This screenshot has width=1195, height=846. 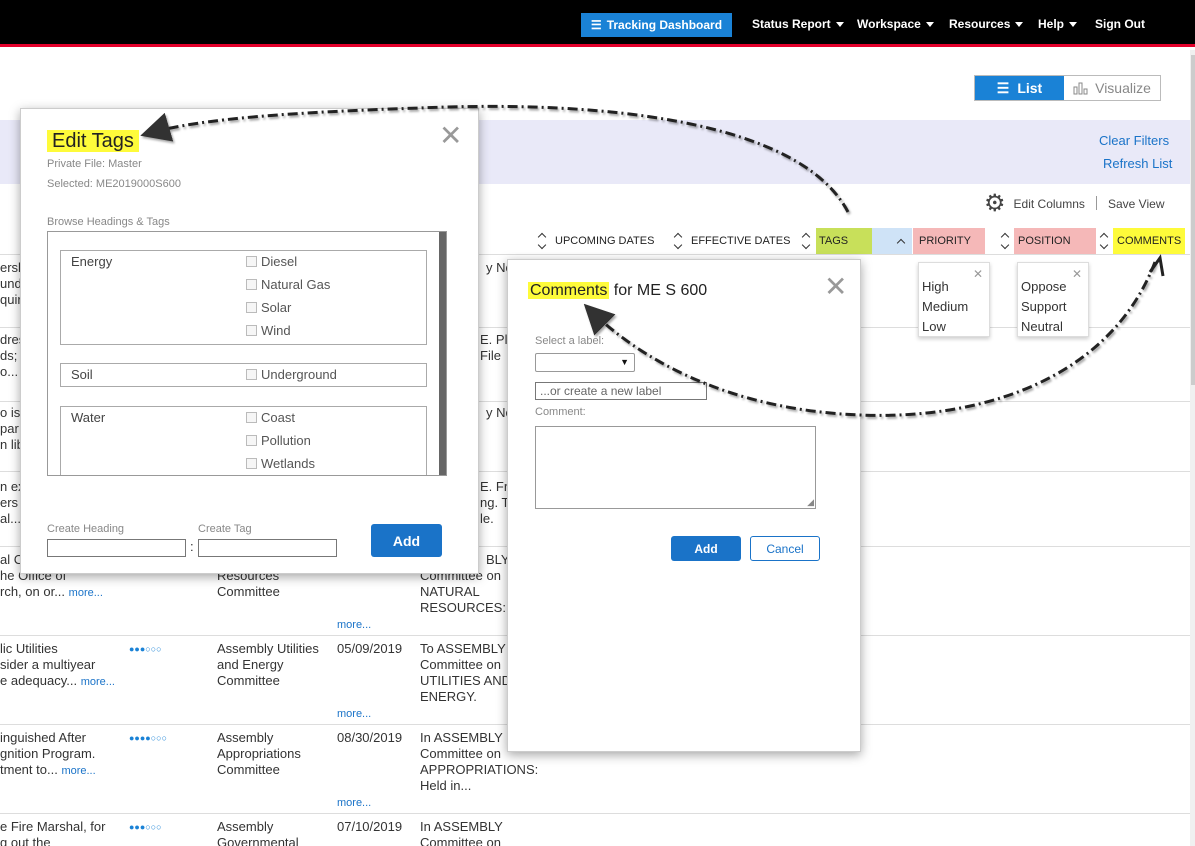 What do you see at coordinates (895, 24) in the screenshot?
I see `nav-workspace: Workspace` at bounding box center [895, 24].